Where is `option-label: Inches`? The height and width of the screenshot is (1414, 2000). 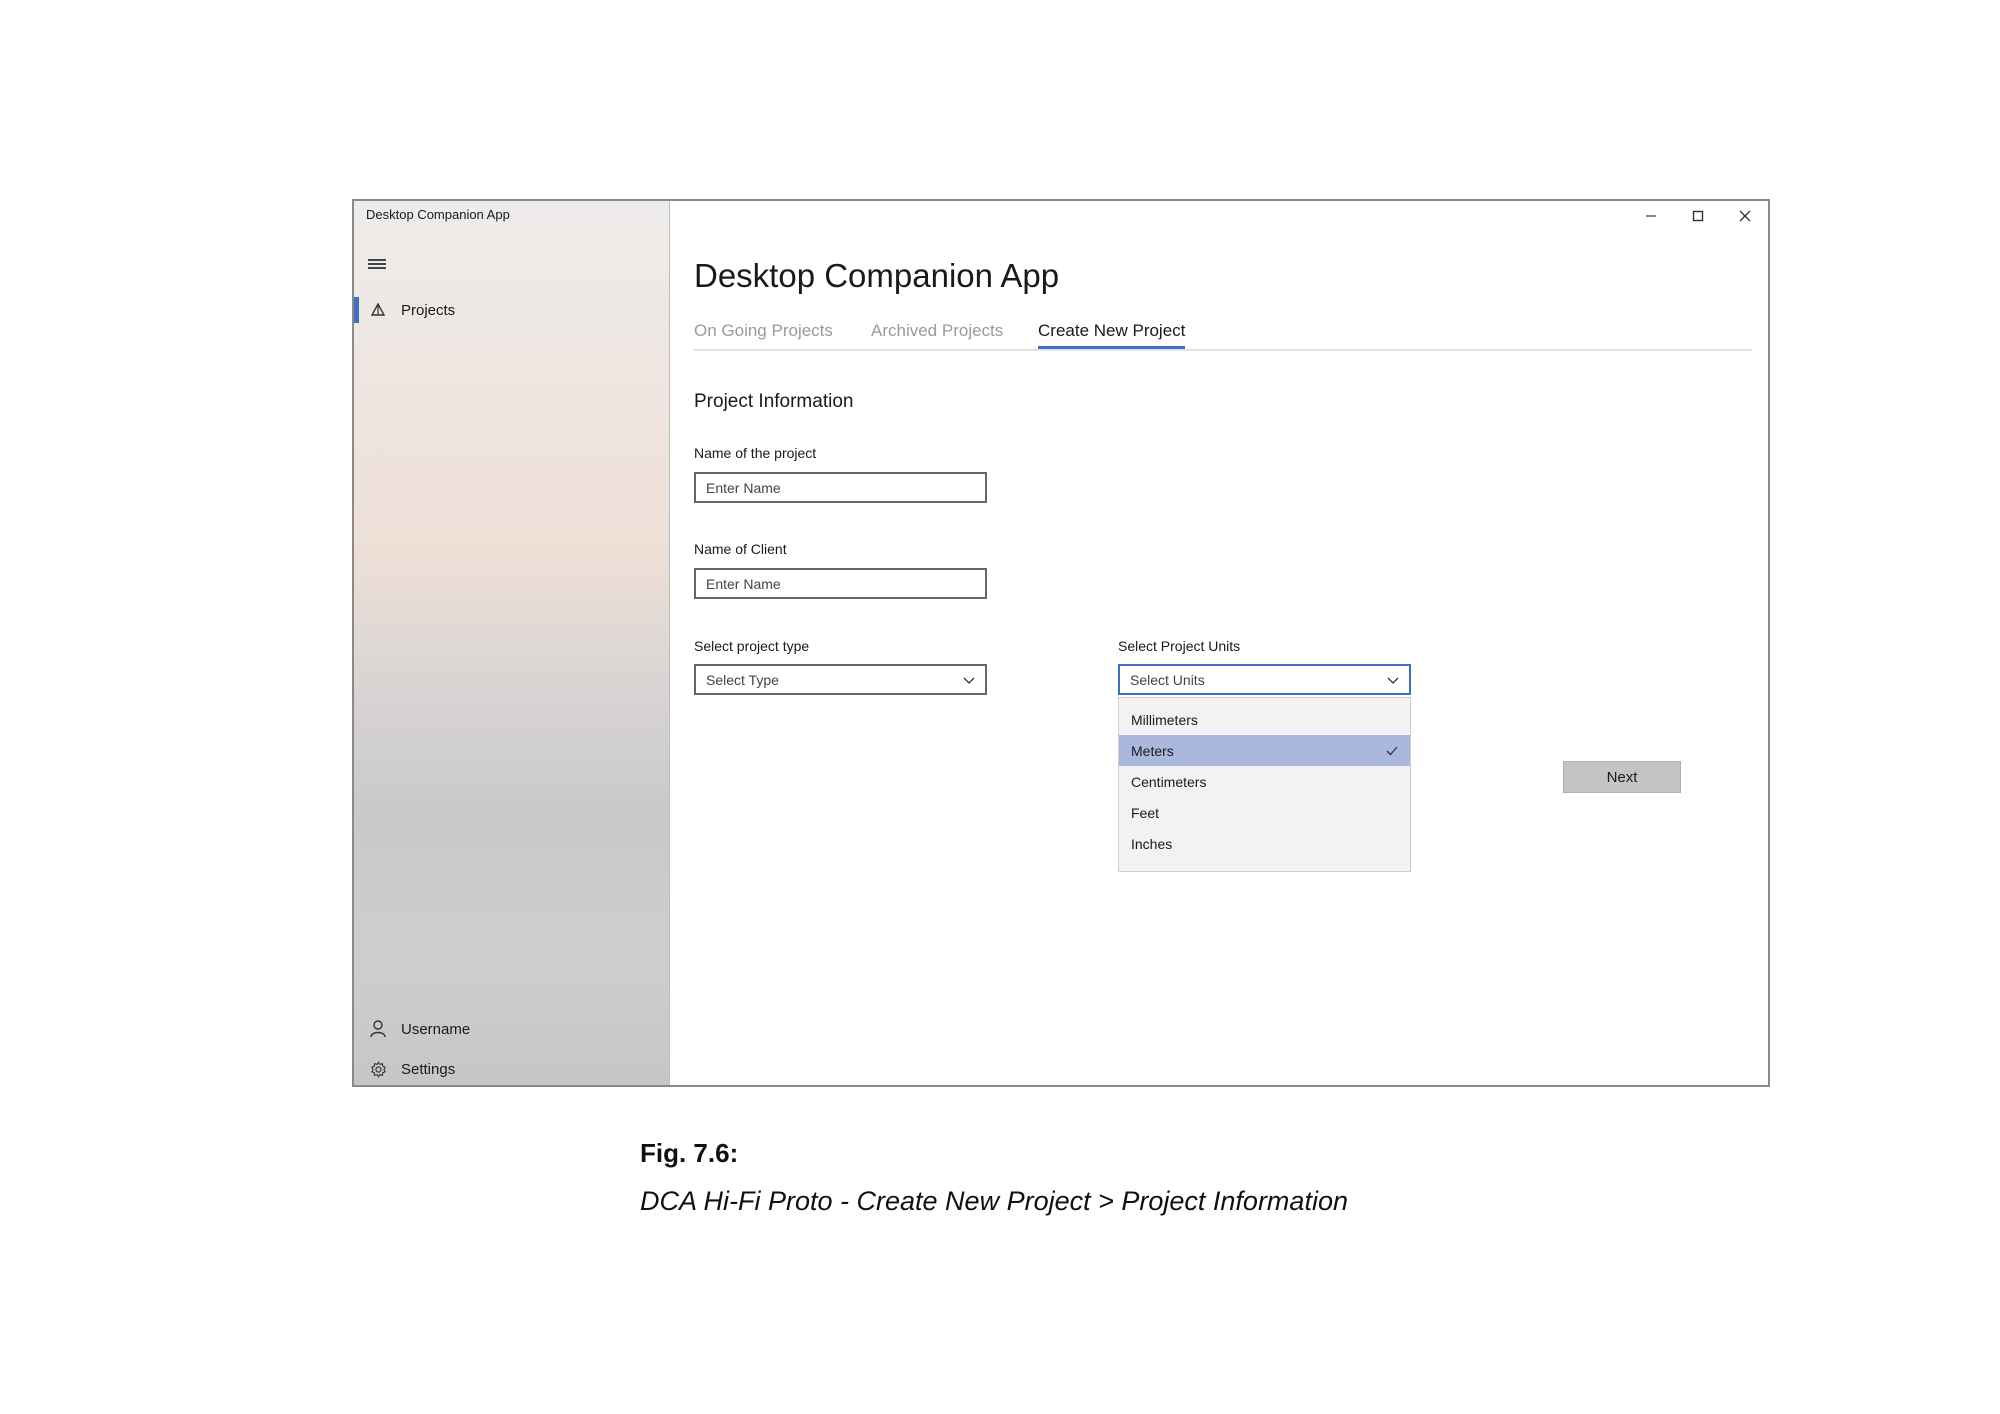 option-label: Inches is located at coordinates (1152, 843).